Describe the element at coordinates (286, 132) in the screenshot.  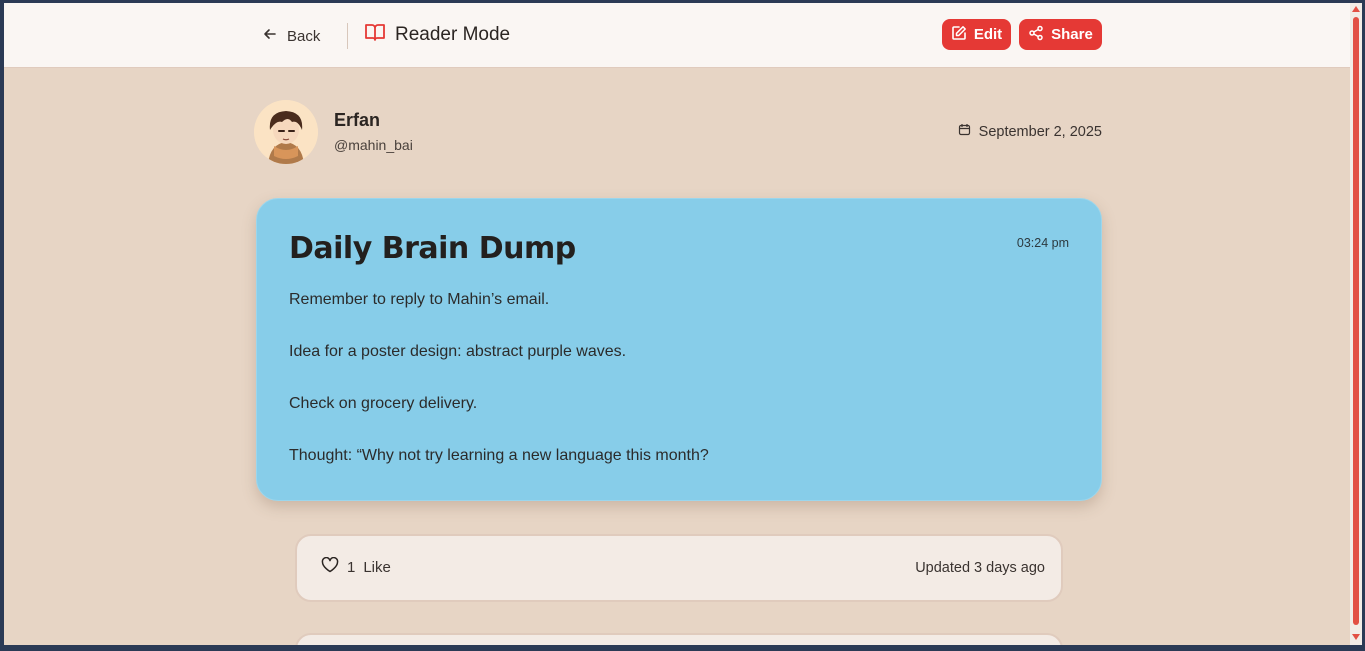
I see `avatar` at that location.